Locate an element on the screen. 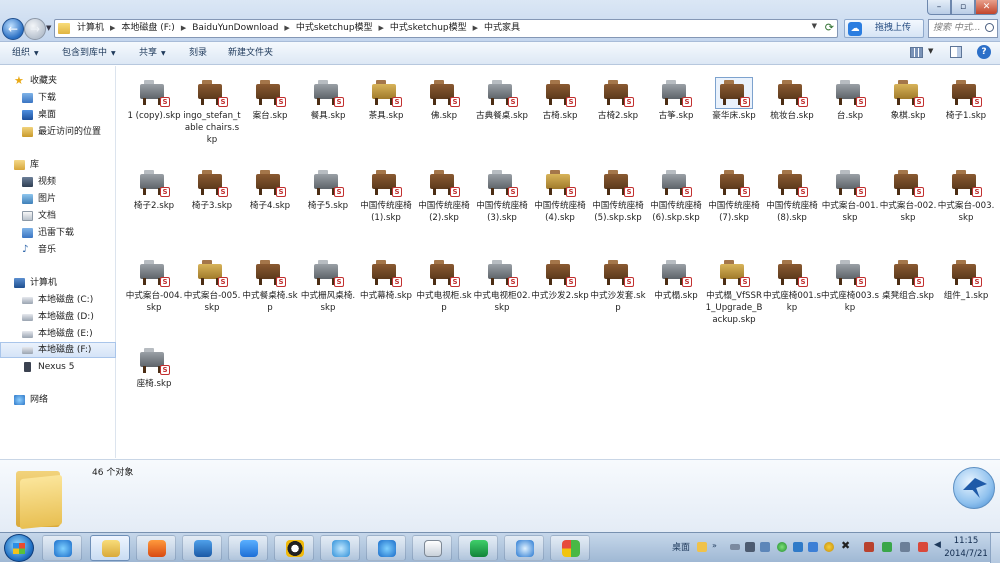 Image resolution: width=1000 pixels, height=563 pixels. address-history-chevron-icon: ▼ is located at coordinates (814, 26).